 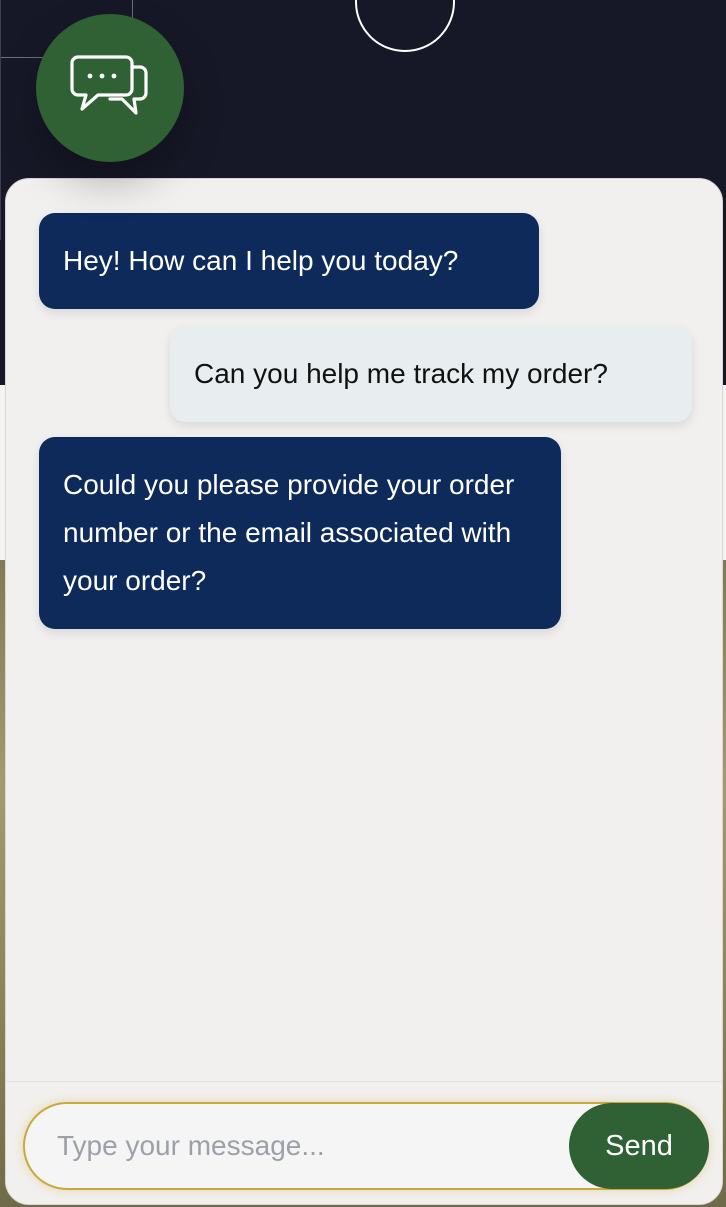 I want to click on chat-bubbles-icon, so click(x=110, y=88).